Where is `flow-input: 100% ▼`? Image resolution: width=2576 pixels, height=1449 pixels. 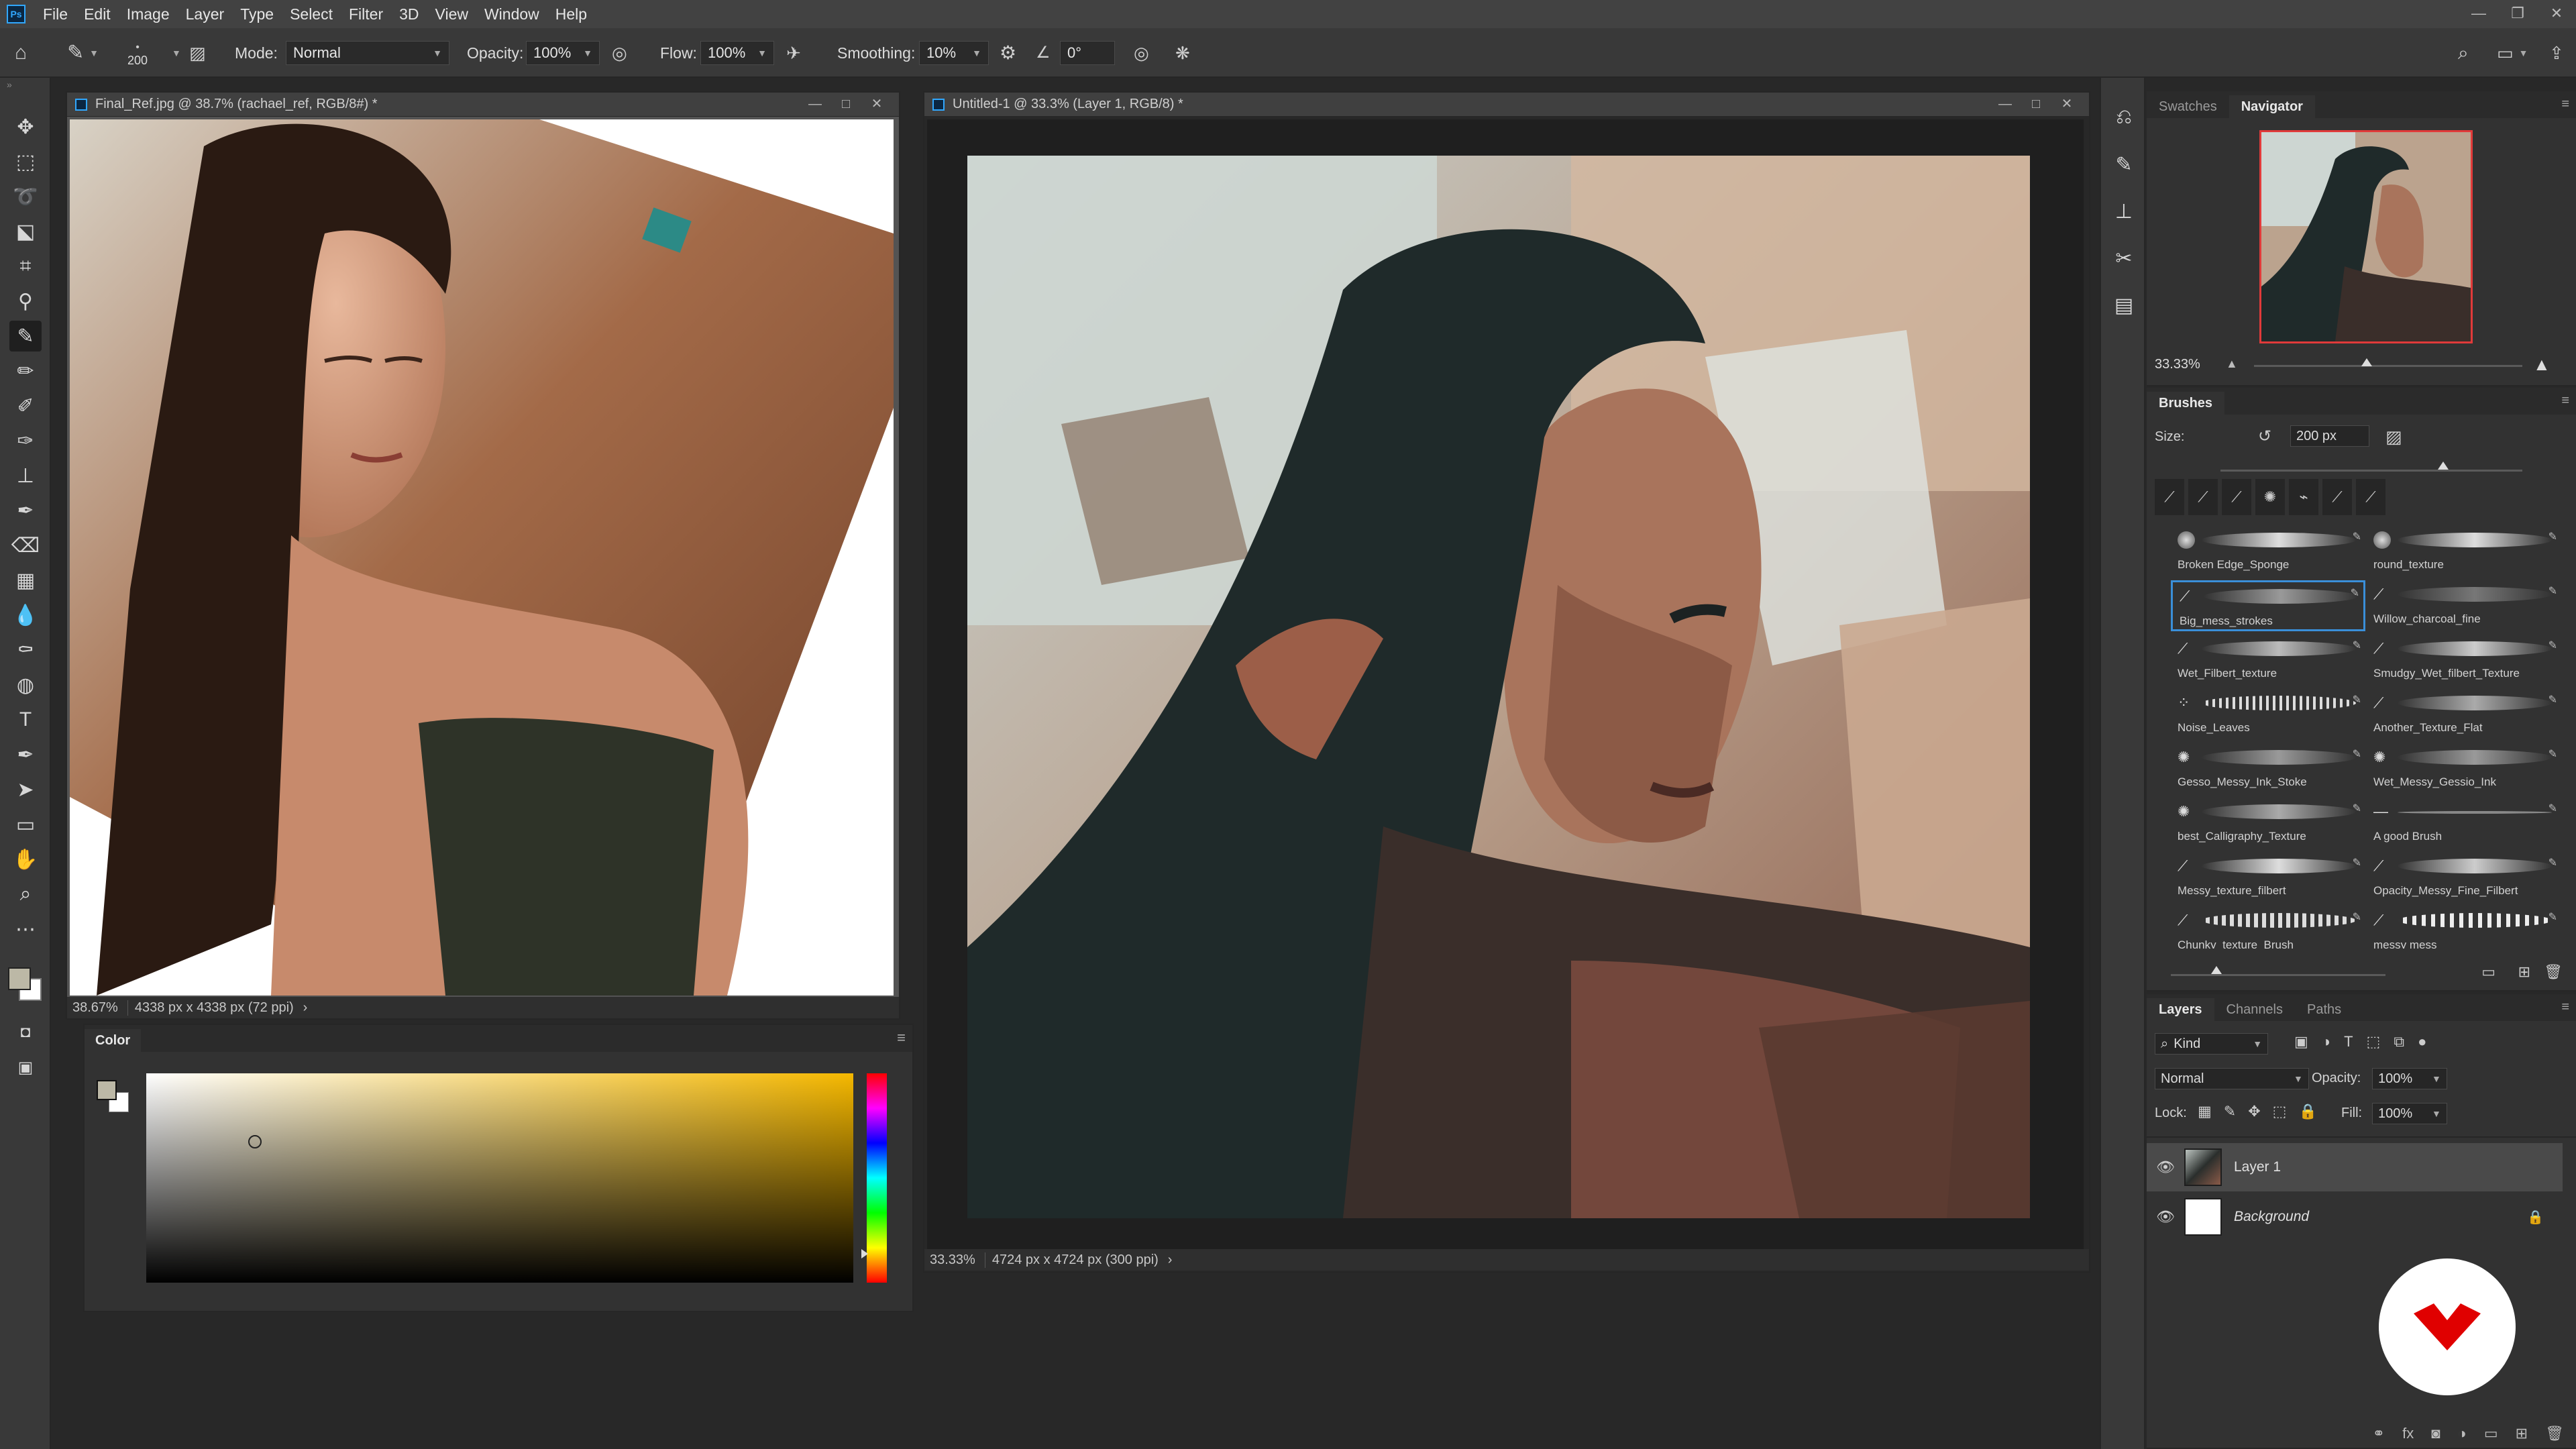
flow-input: 100% ▼ is located at coordinates (737, 53).